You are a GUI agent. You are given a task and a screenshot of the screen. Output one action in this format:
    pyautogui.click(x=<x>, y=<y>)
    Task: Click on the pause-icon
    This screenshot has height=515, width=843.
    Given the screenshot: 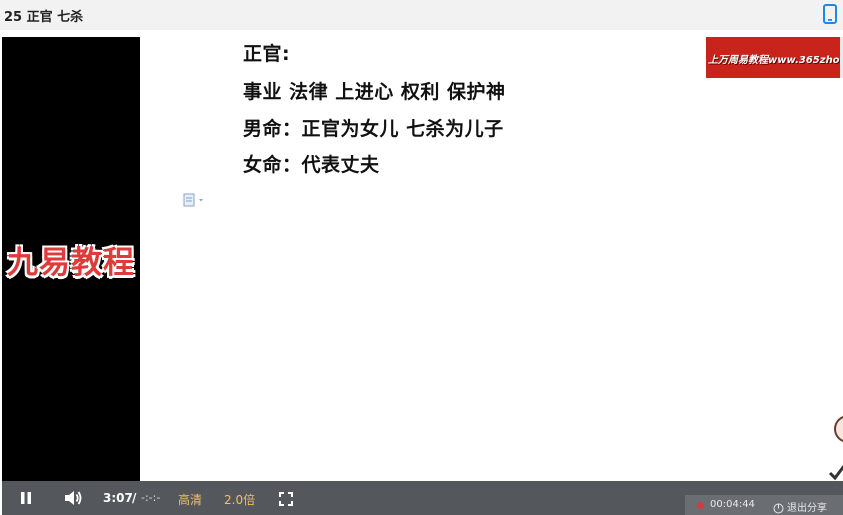 What is the action you would take?
    pyautogui.click(x=26, y=498)
    